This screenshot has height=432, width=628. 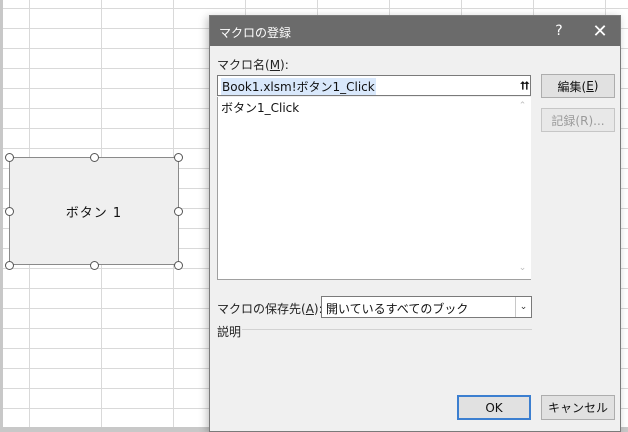 What do you see at coordinates (387, 329) in the screenshot?
I see `description-separator` at bounding box center [387, 329].